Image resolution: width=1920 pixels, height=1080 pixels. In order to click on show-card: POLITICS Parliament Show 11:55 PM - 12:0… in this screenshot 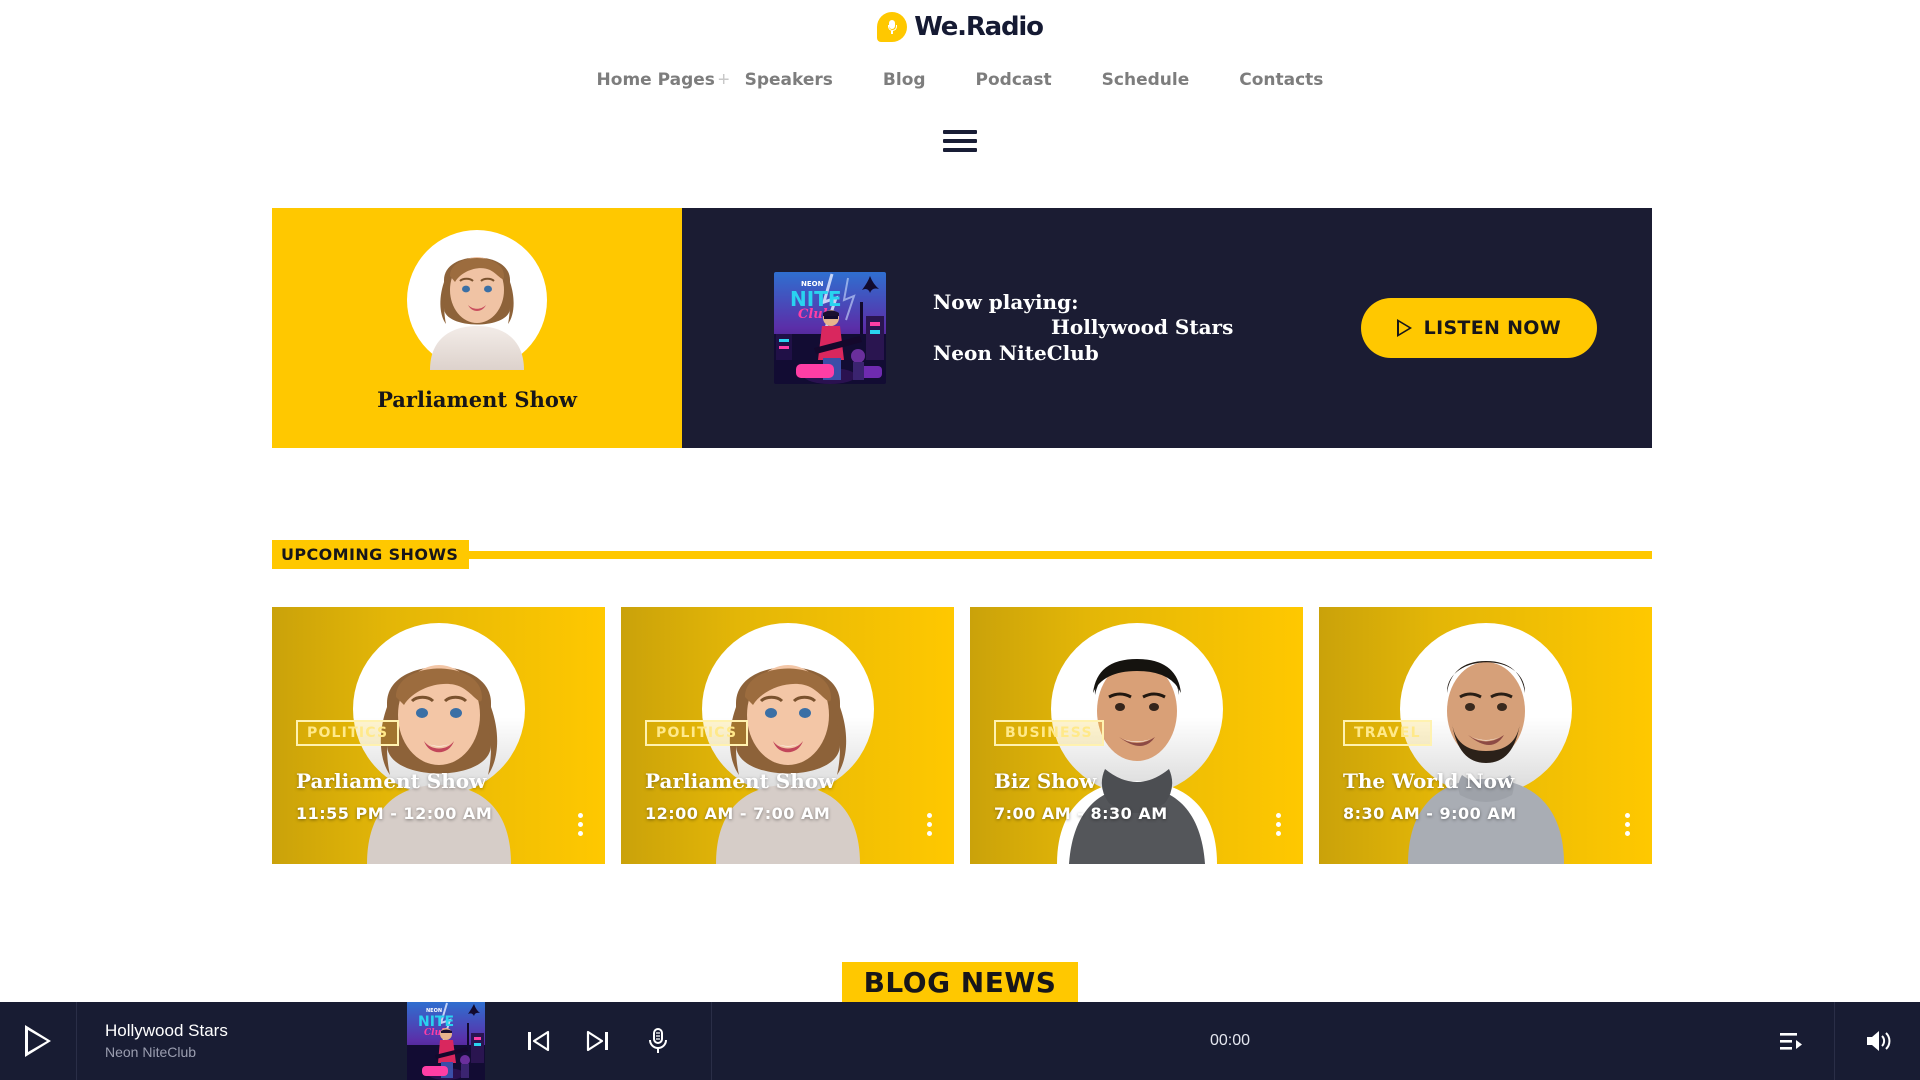, I will do `click(438, 735)`.